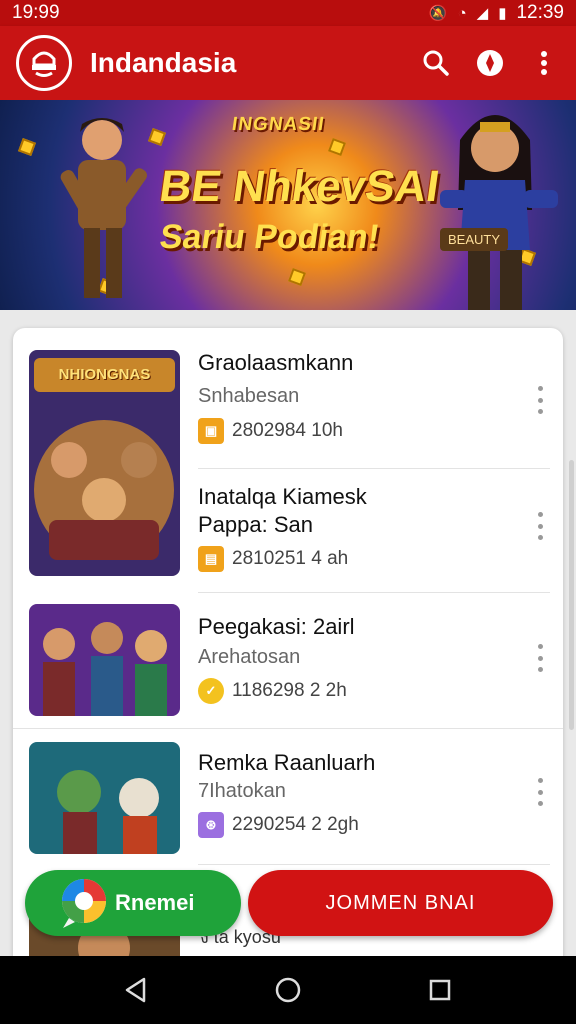 Image resolution: width=576 pixels, height=1024 pixels. What do you see at coordinates (287, 762) in the screenshot?
I see `item-title: Remka Raanluarh` at bounding box center [287, 762].